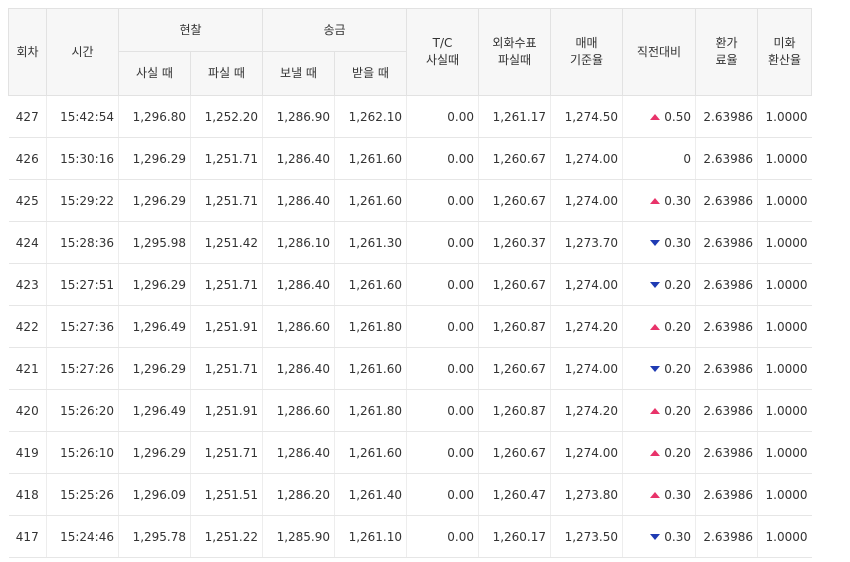 The image size is (850, 562). I want to click on cell-check: 1,260.47, so click(514, 494).